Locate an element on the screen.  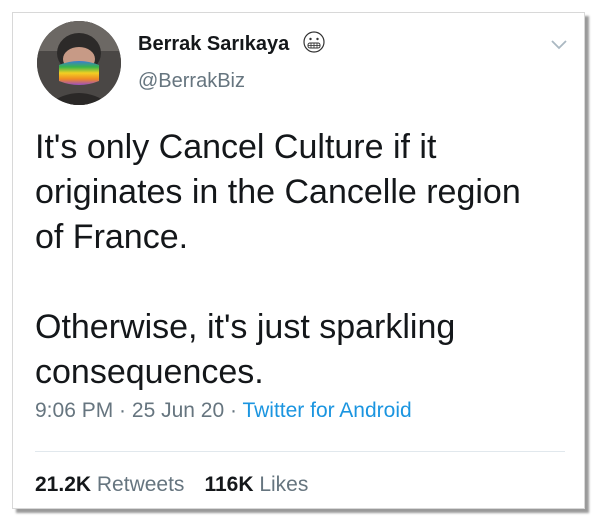
user-avatar-icon is located at coordinates (79, 63).